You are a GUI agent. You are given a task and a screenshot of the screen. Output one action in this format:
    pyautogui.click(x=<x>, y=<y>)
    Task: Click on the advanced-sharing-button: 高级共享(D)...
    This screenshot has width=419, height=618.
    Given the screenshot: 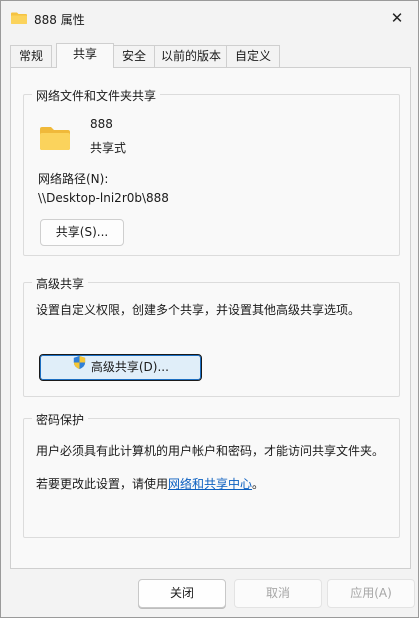 What is the action you would take?
    pyautogui.click(x=120, y=367)
    